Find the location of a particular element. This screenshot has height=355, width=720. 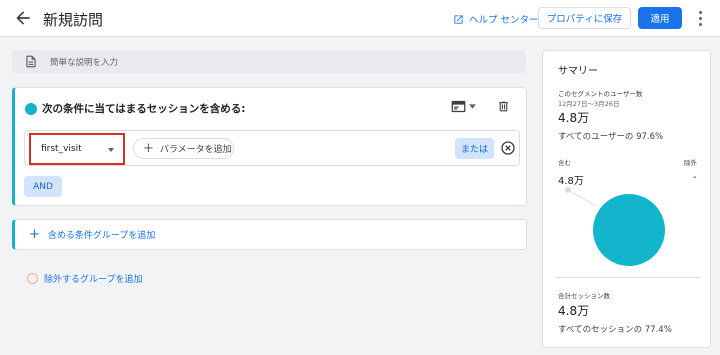

external-link-icon is located at coordinates (458, 19).